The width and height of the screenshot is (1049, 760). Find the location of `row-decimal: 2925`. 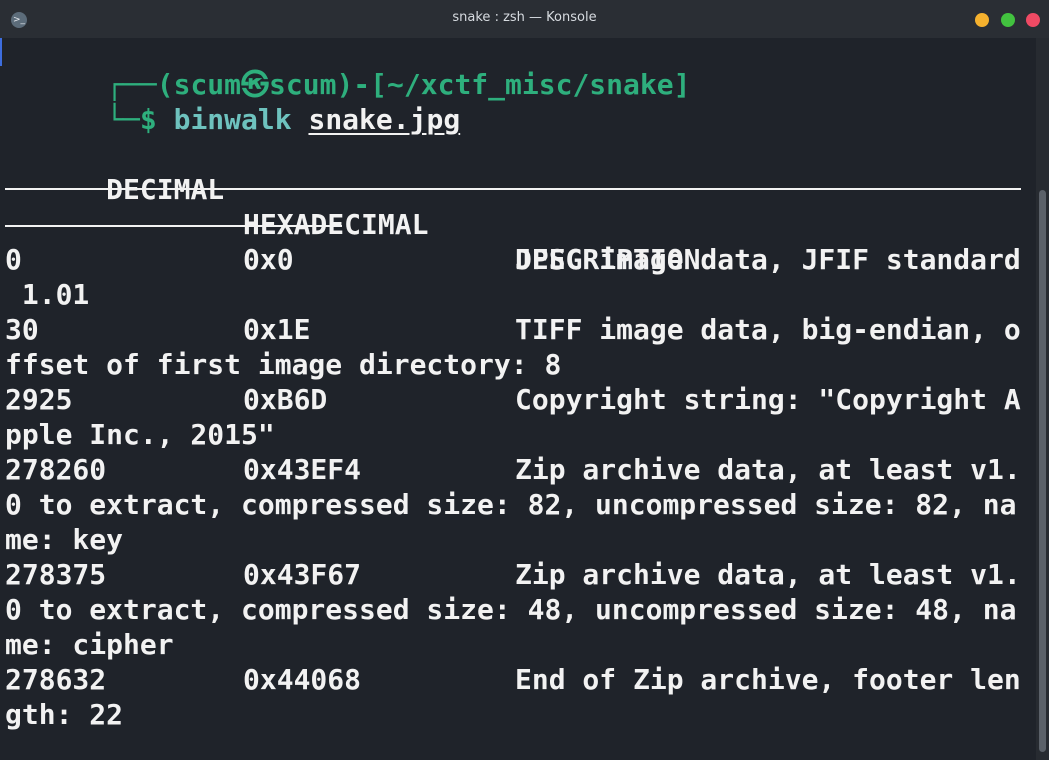

row-decimal: 2925 is located at coordinates (39, 399).